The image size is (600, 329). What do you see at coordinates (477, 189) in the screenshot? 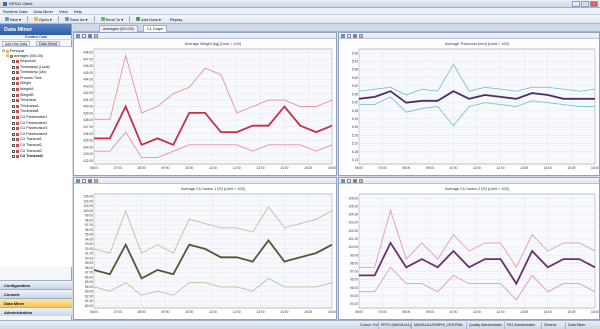
I see `chart-title: Average CU Instno 2 [%] (Limit = 100)` at bounding box center [477, 189].